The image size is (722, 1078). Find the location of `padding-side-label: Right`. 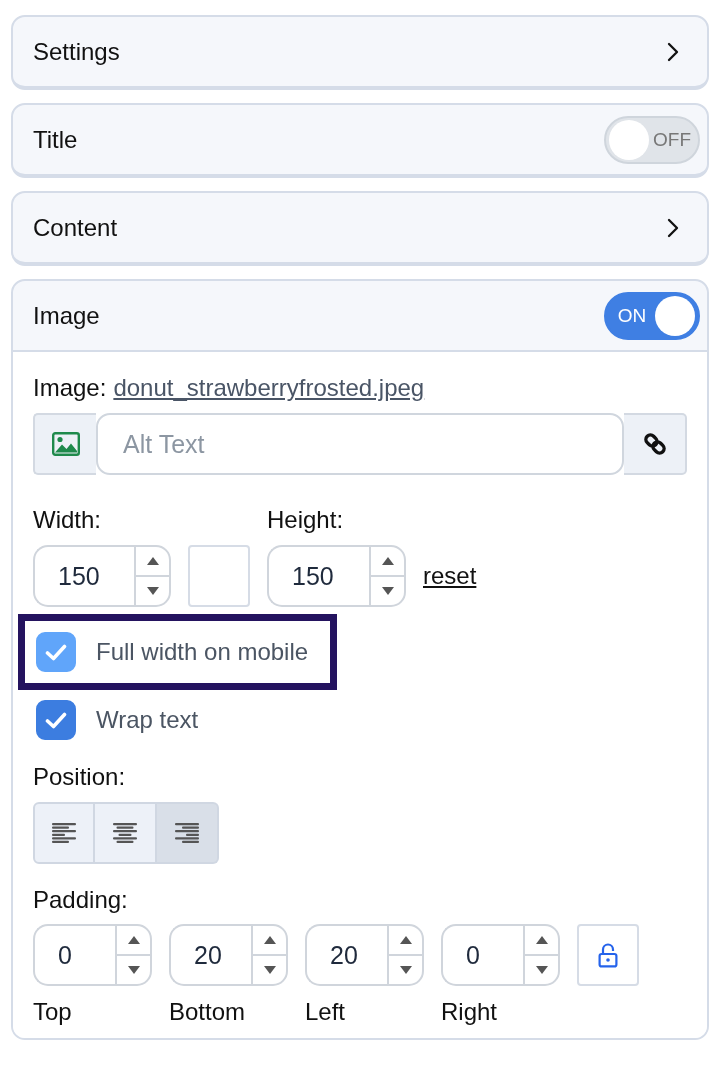

padding-side-label: Right is located at coordinates (469, 1012).